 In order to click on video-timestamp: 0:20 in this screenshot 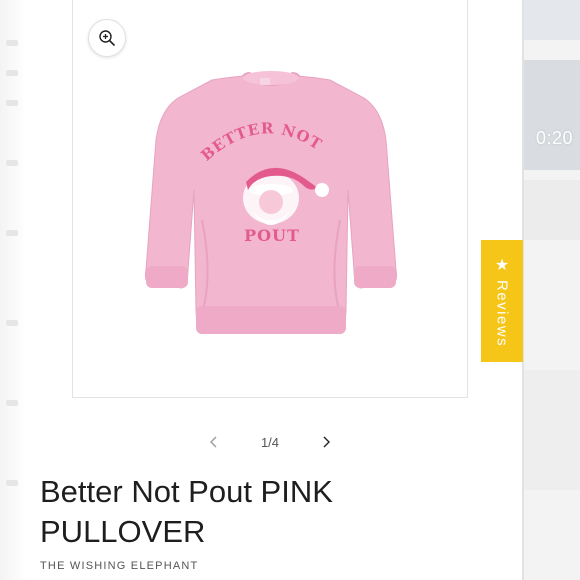, I will do `click(555, 138)`.